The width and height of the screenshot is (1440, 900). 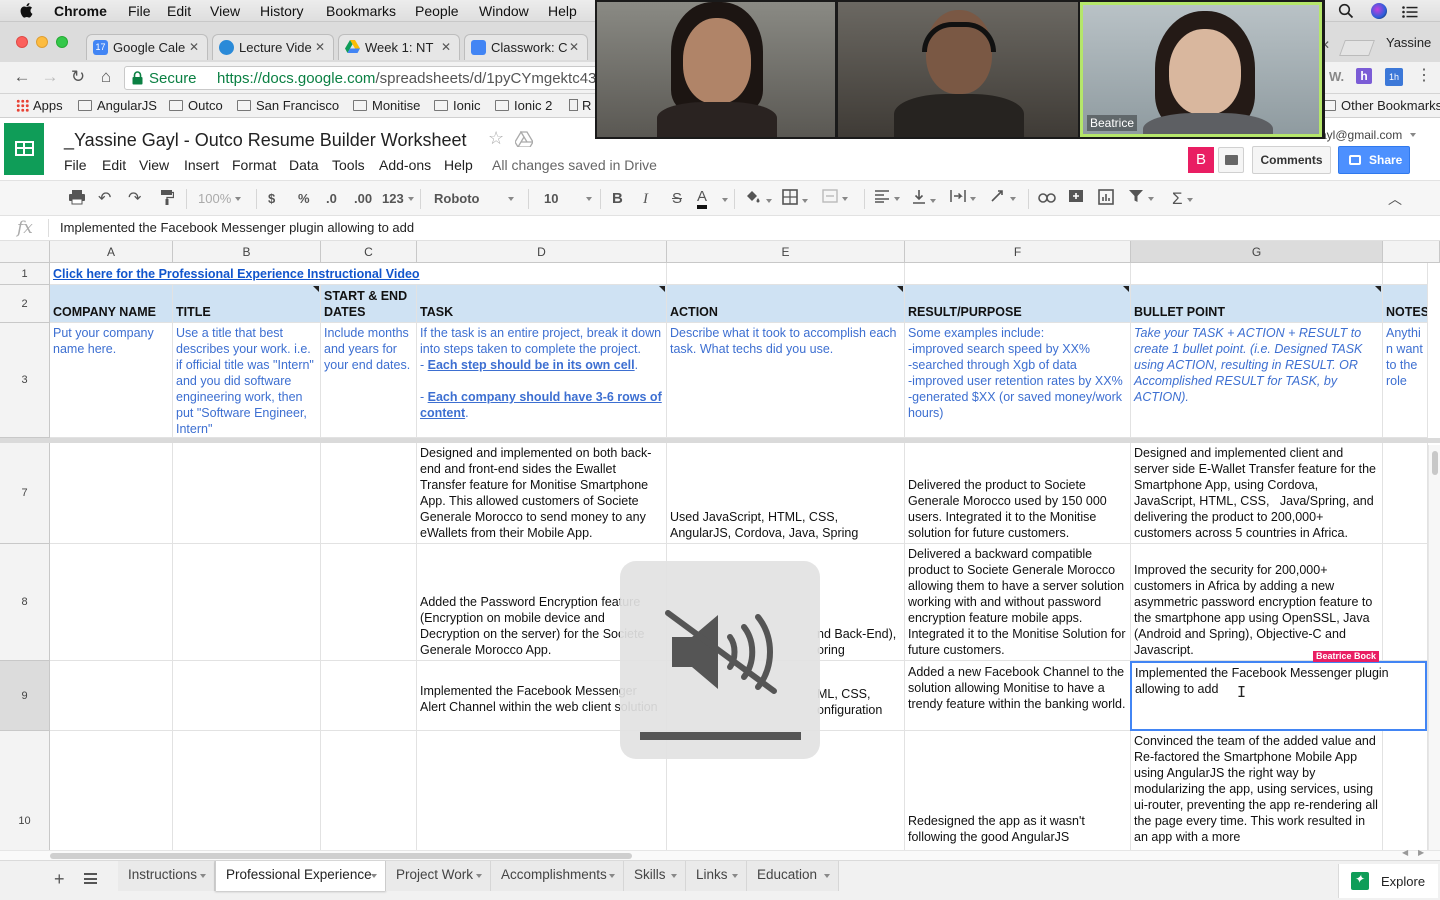 I want to click on bookmark-ionic: Ionic, so click(x=457, y=105).